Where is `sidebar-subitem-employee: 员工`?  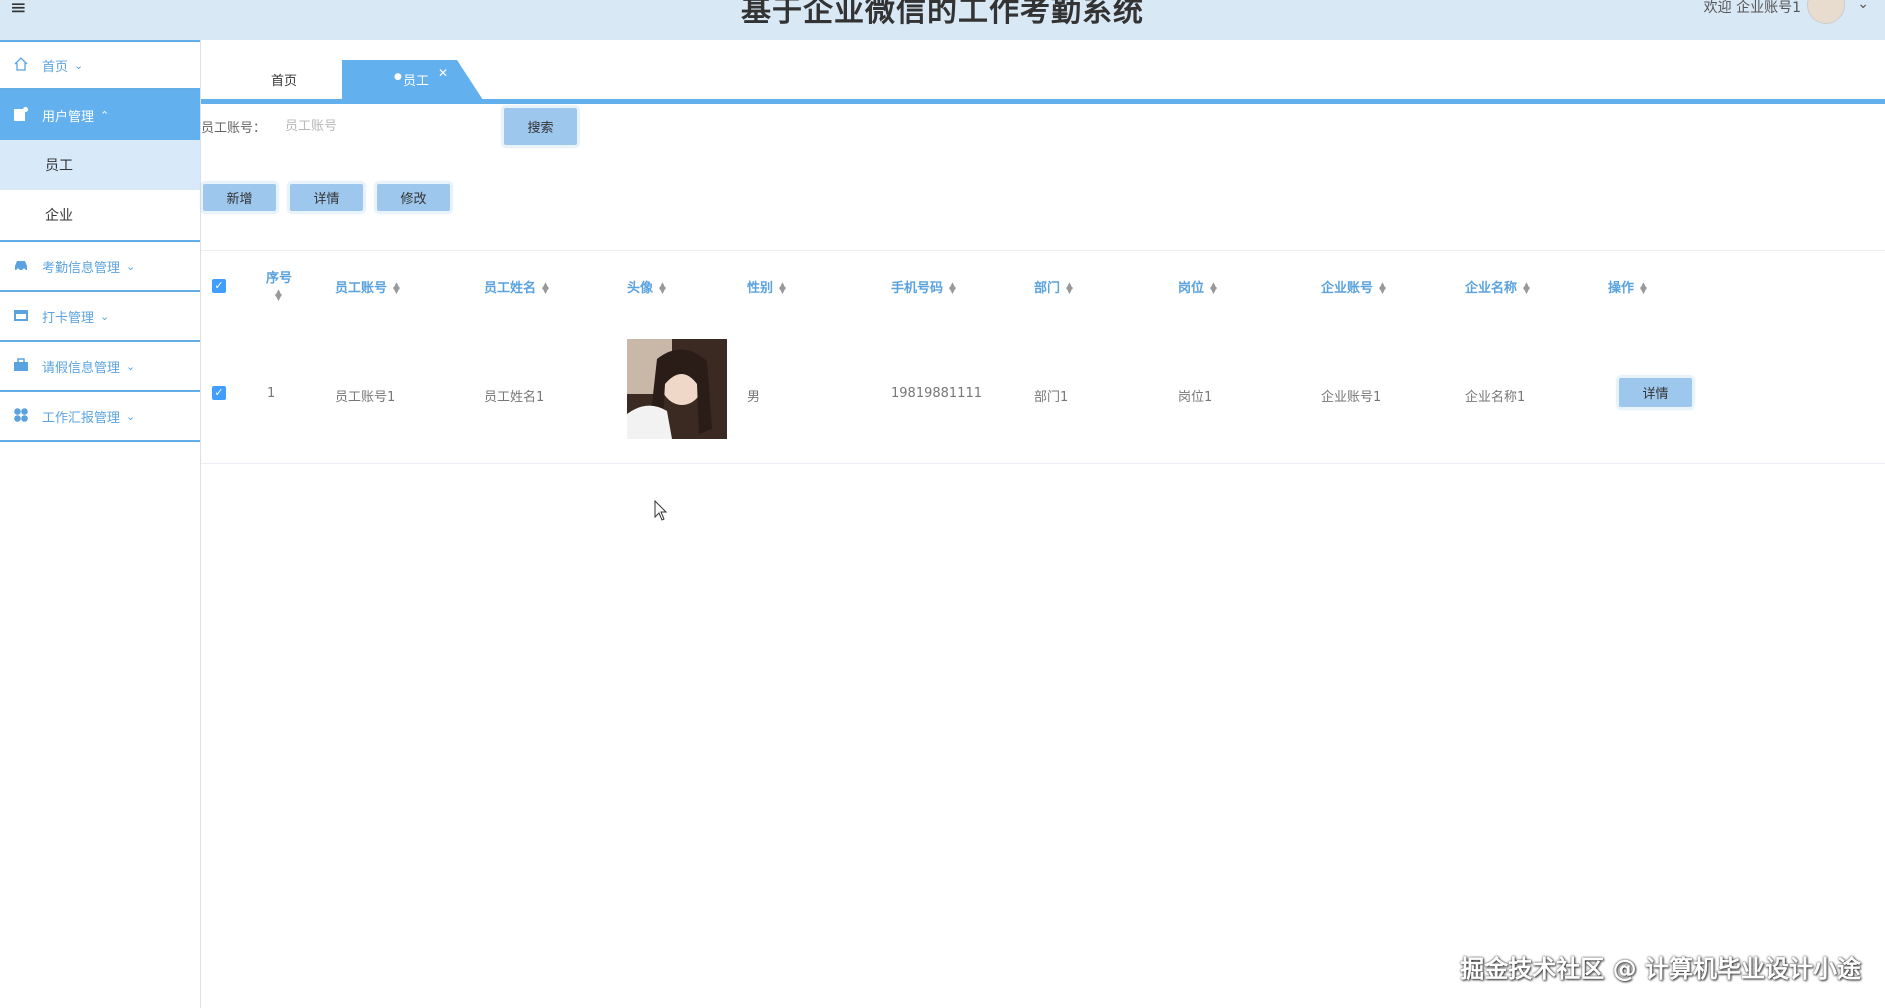 sidebar-subitem-employee: 员工 is located at coordinates (100, 165).